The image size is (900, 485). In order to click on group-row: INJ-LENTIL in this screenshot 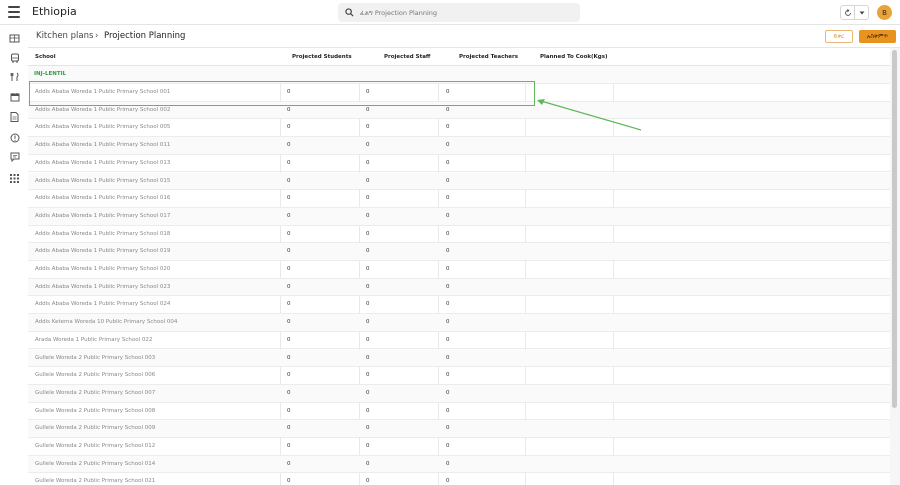, I will do `click(459, 75)`.